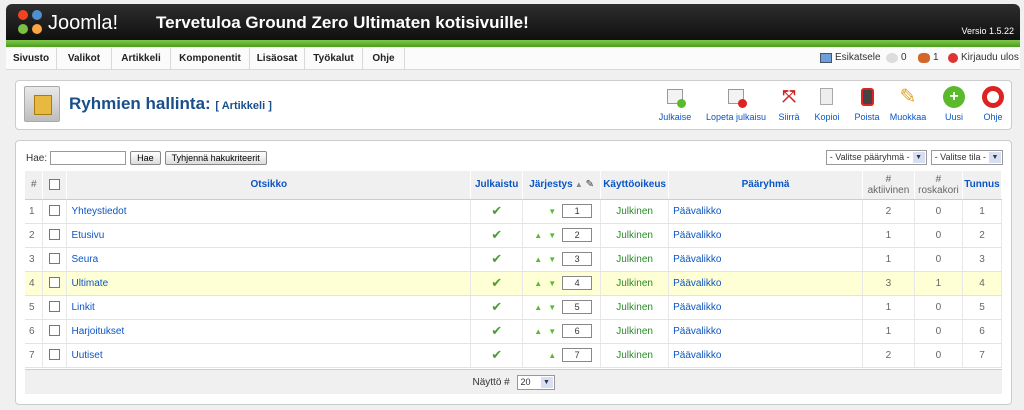  I want to click on select-all-checkbox, so click(55, 185).